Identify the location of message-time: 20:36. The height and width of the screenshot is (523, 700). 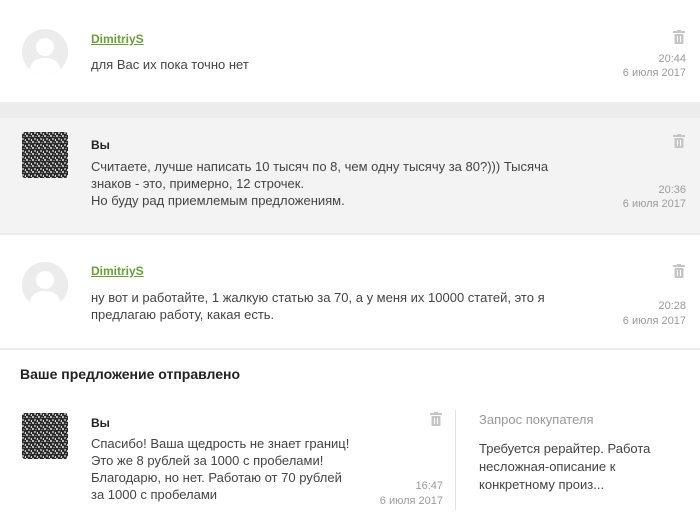
(672, 190).